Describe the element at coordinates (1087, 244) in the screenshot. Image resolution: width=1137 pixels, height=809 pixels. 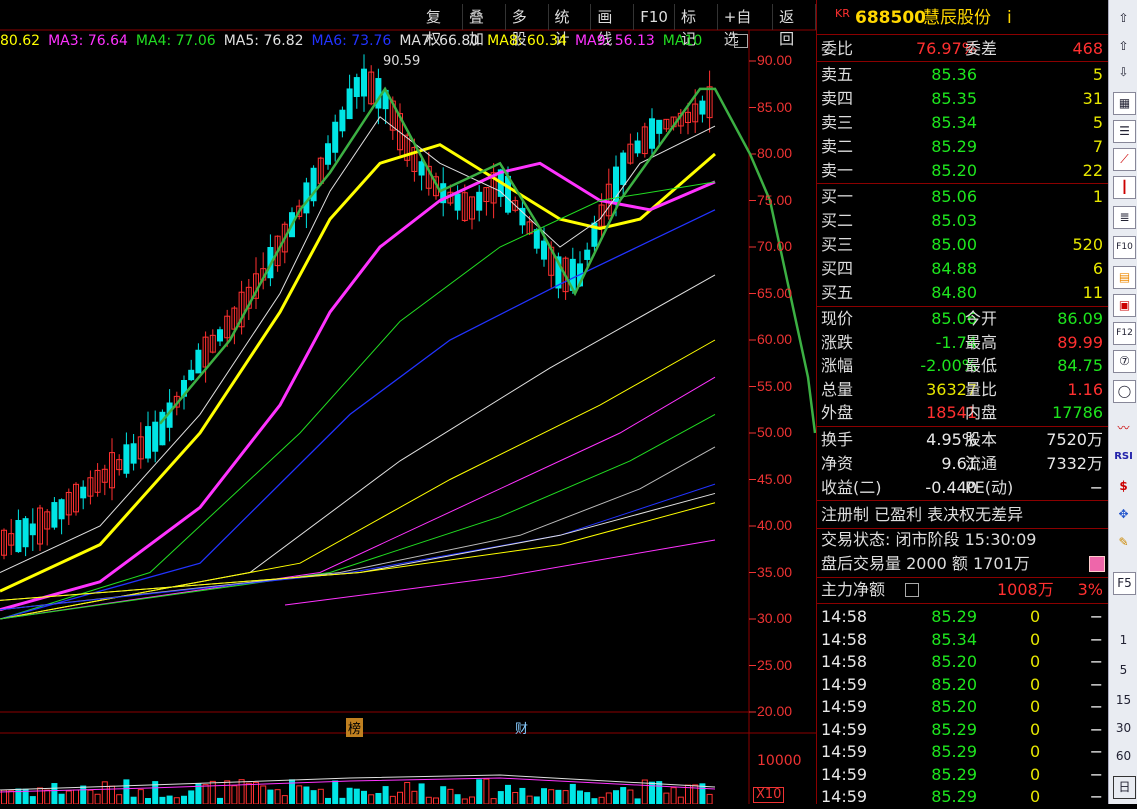
I see `row-value-2: 520` at that location.